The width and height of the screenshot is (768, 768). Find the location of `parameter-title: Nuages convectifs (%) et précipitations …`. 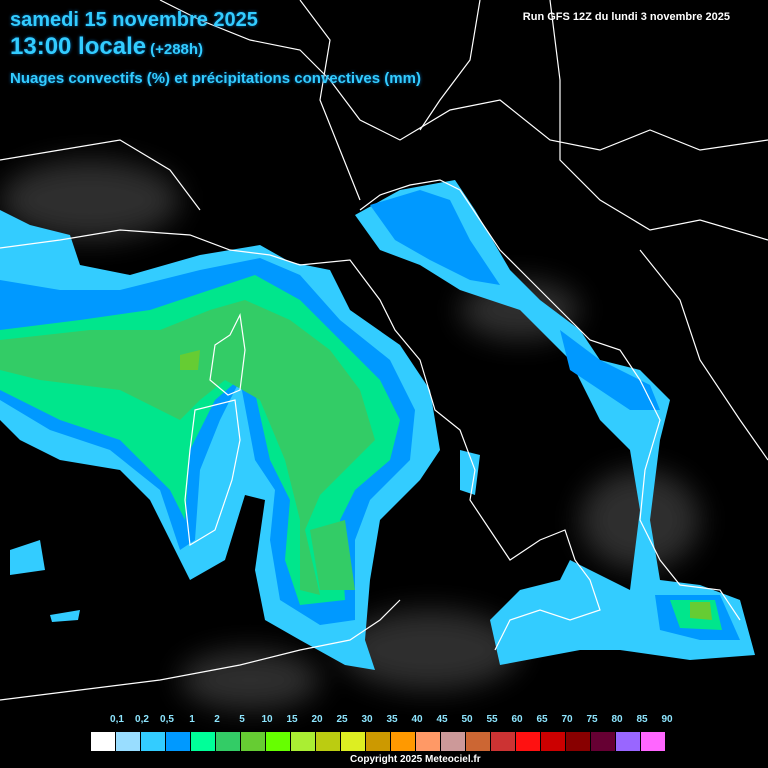

parameter-title: Nuages convectifs (%) et précipitations … is located at coordinates (215, 78).